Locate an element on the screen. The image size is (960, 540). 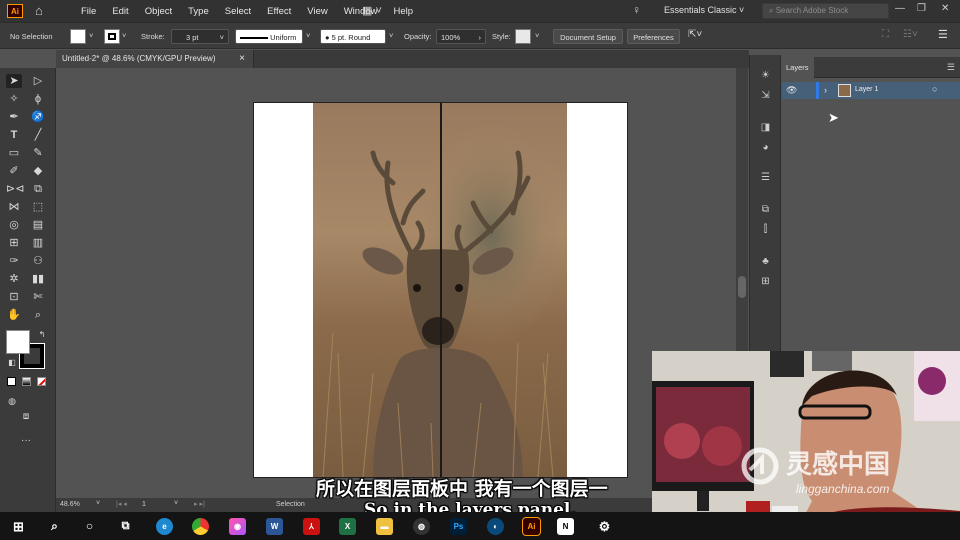
none-mode-icon is located at coordinates (41, 381).